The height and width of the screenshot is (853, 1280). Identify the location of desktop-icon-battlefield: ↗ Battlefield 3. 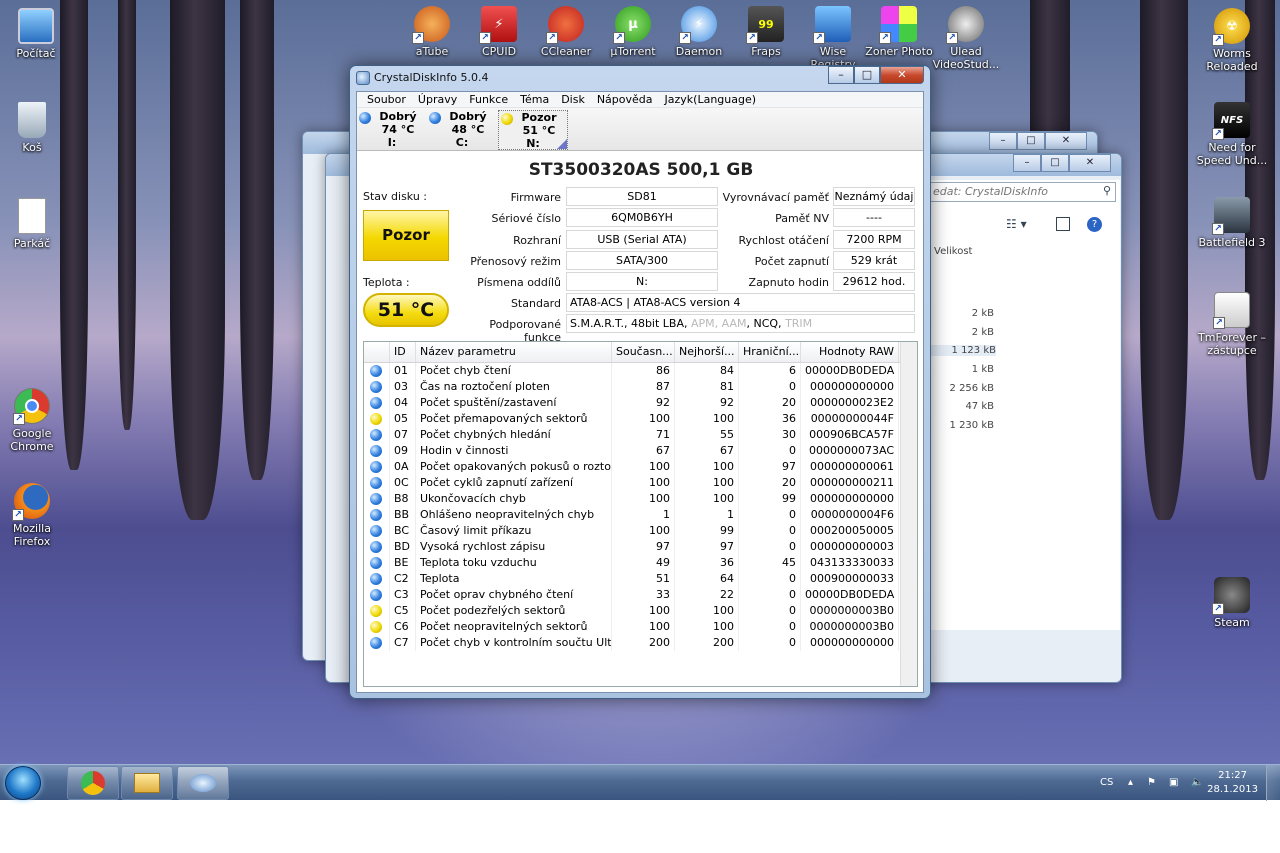
(1232, 223).